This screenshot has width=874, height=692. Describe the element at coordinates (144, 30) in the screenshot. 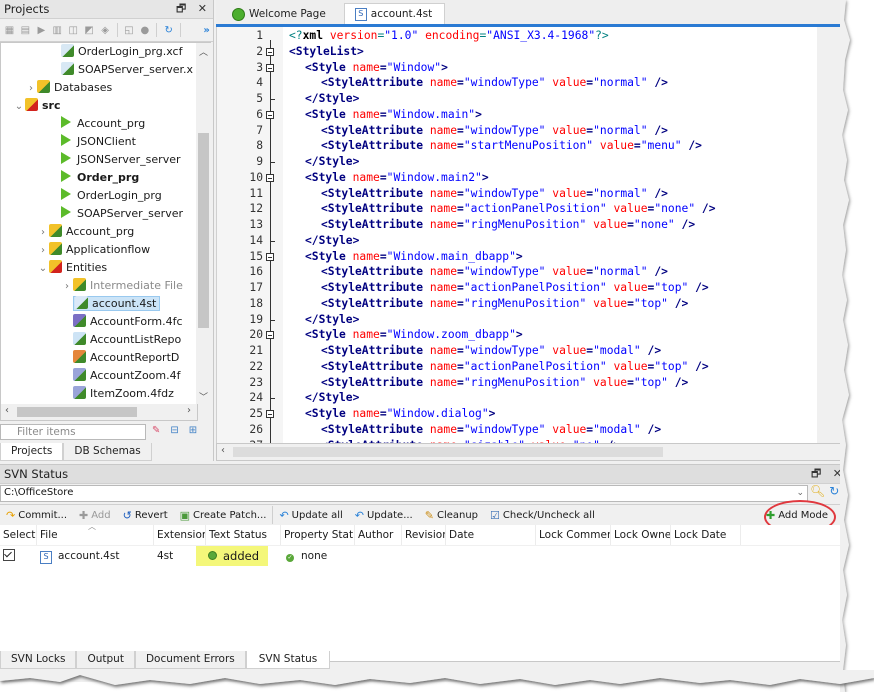

I see `database-icon: ●` at that location.